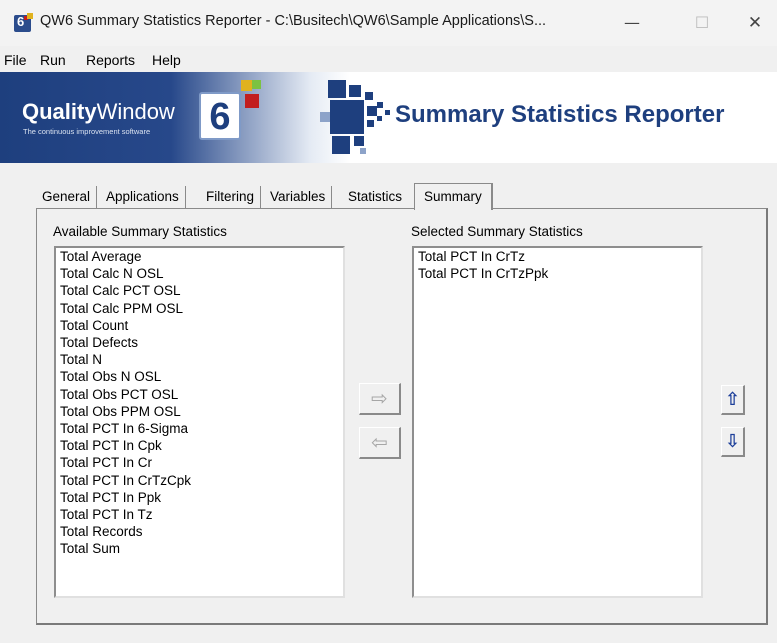  Describe the element at coordinates (199, 394) in the screenshot. I see `list-item: Total Obs PCT OSL` at that location.